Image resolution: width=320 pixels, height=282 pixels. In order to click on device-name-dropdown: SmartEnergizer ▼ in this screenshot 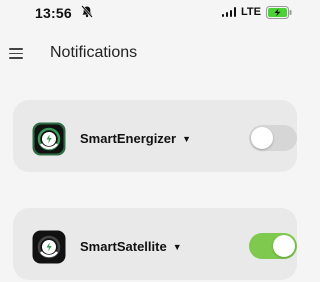, I will do `click(135, 138)`.